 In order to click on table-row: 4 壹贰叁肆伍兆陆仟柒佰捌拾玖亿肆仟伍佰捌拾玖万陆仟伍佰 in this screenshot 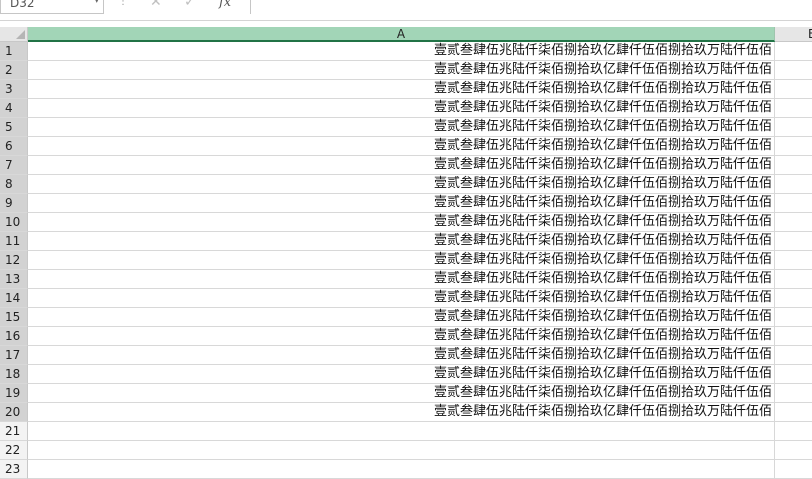, I will do `click(406, 108)`.